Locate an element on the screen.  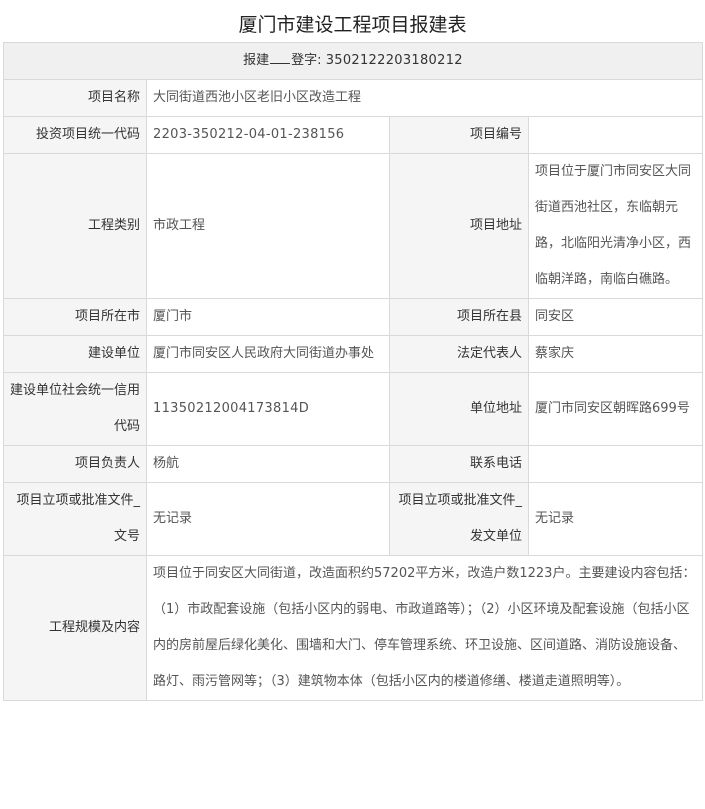
invest-code-label: 投资项目统一代码 is located at coordinates (75, 135).